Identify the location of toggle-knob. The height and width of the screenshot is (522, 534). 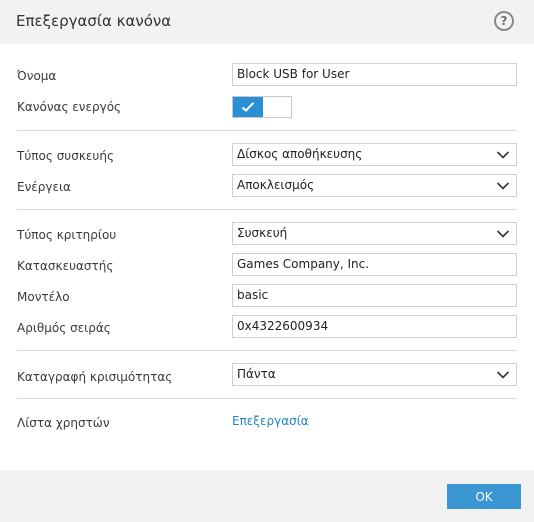
(248, 107).